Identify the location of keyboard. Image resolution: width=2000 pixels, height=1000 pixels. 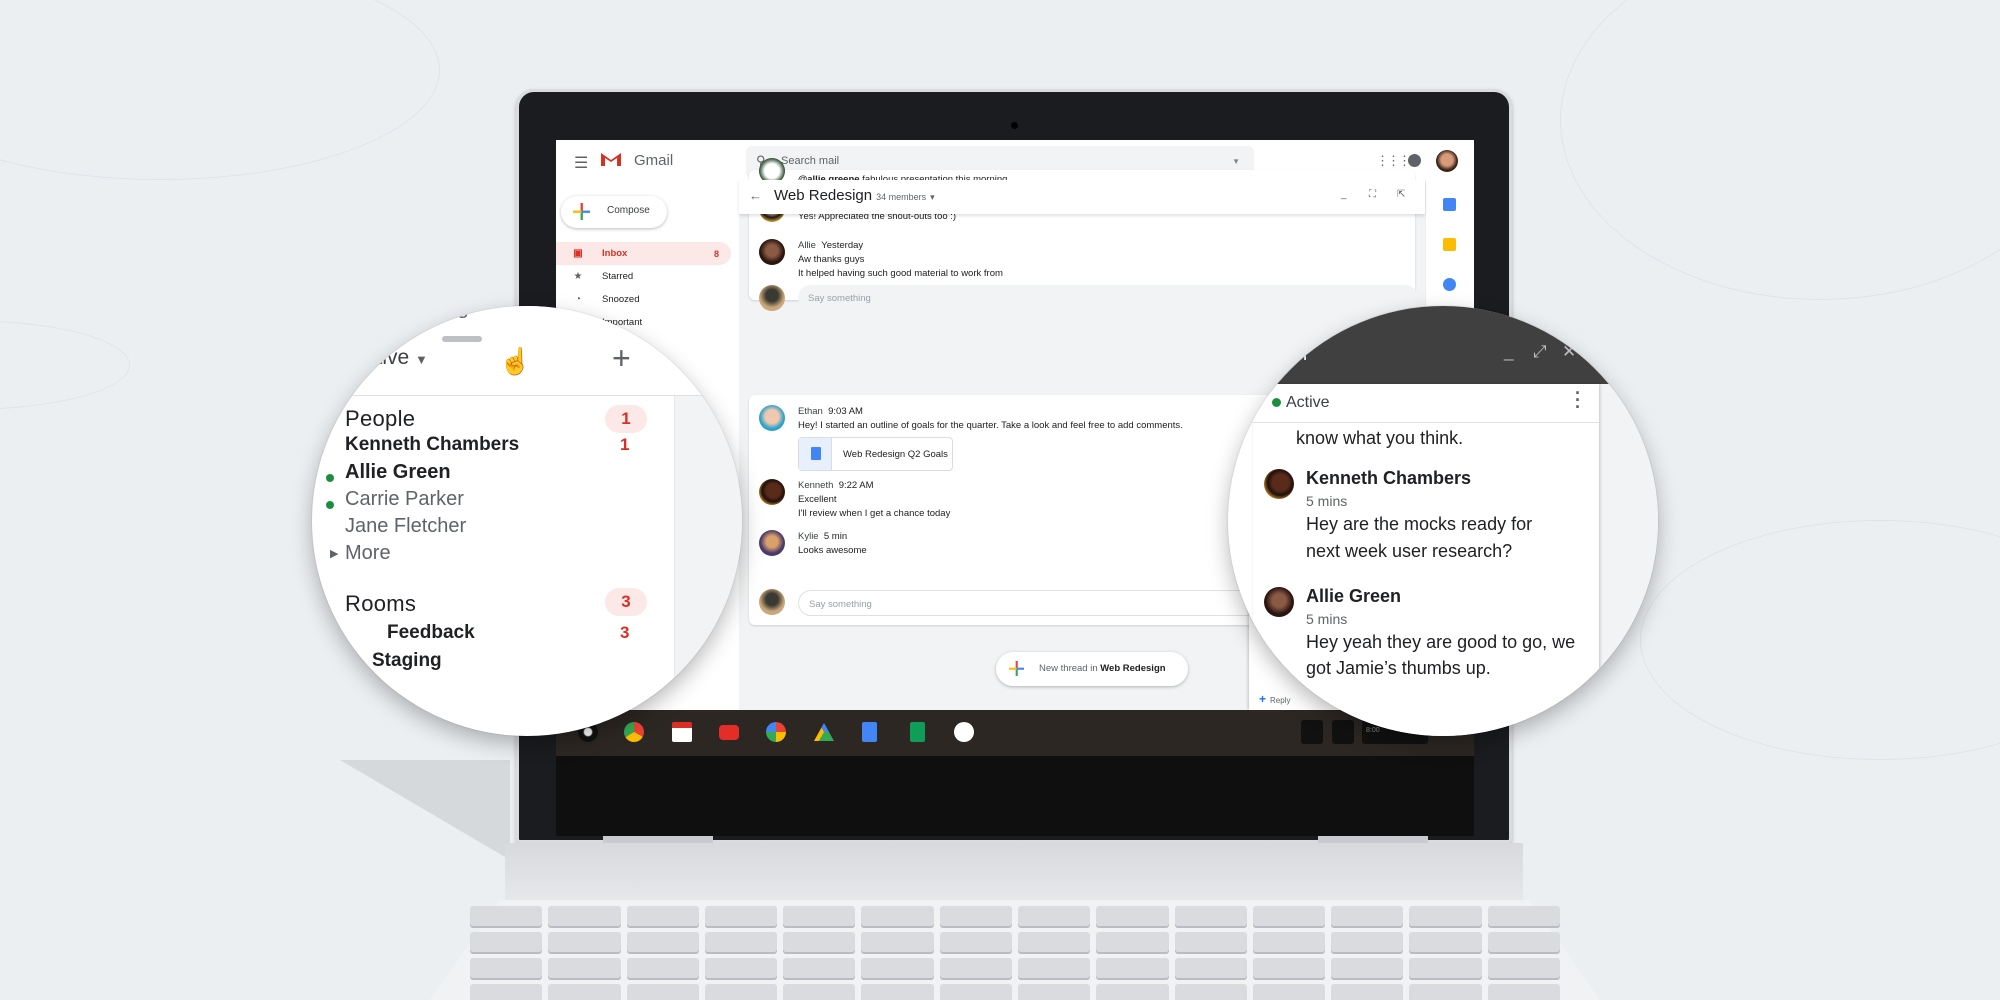
(1015, 953).